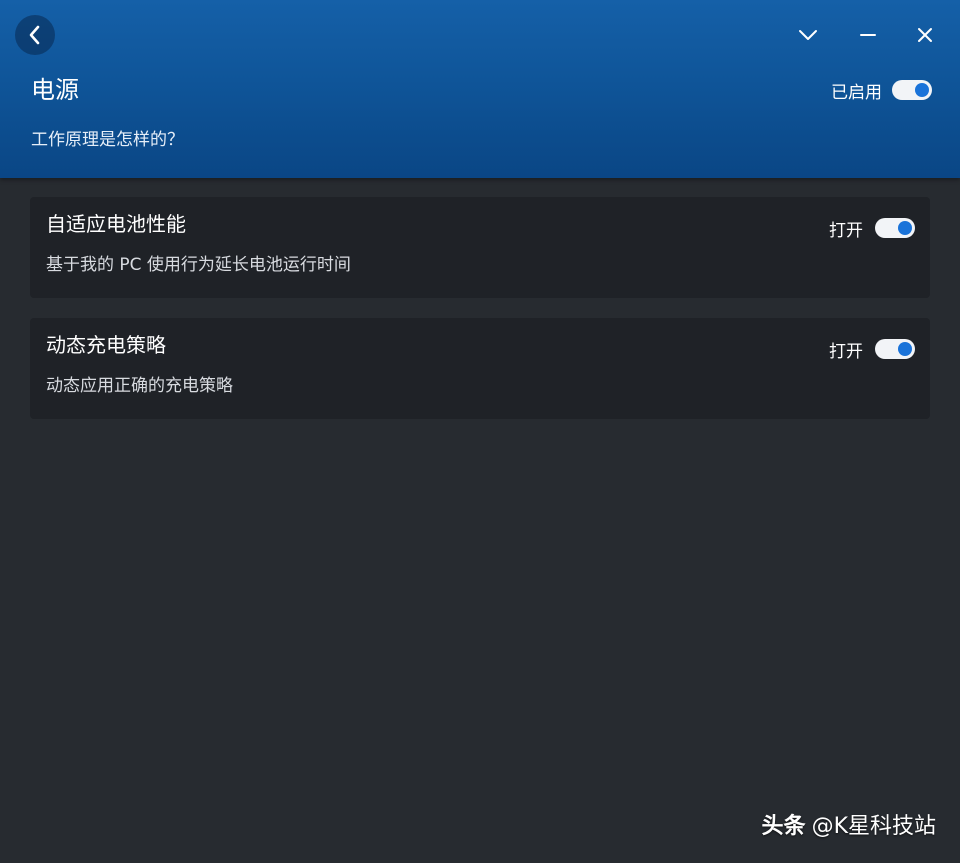  I want to click on setting-description: 动态应用正确的充电策略, so click(139, 386).